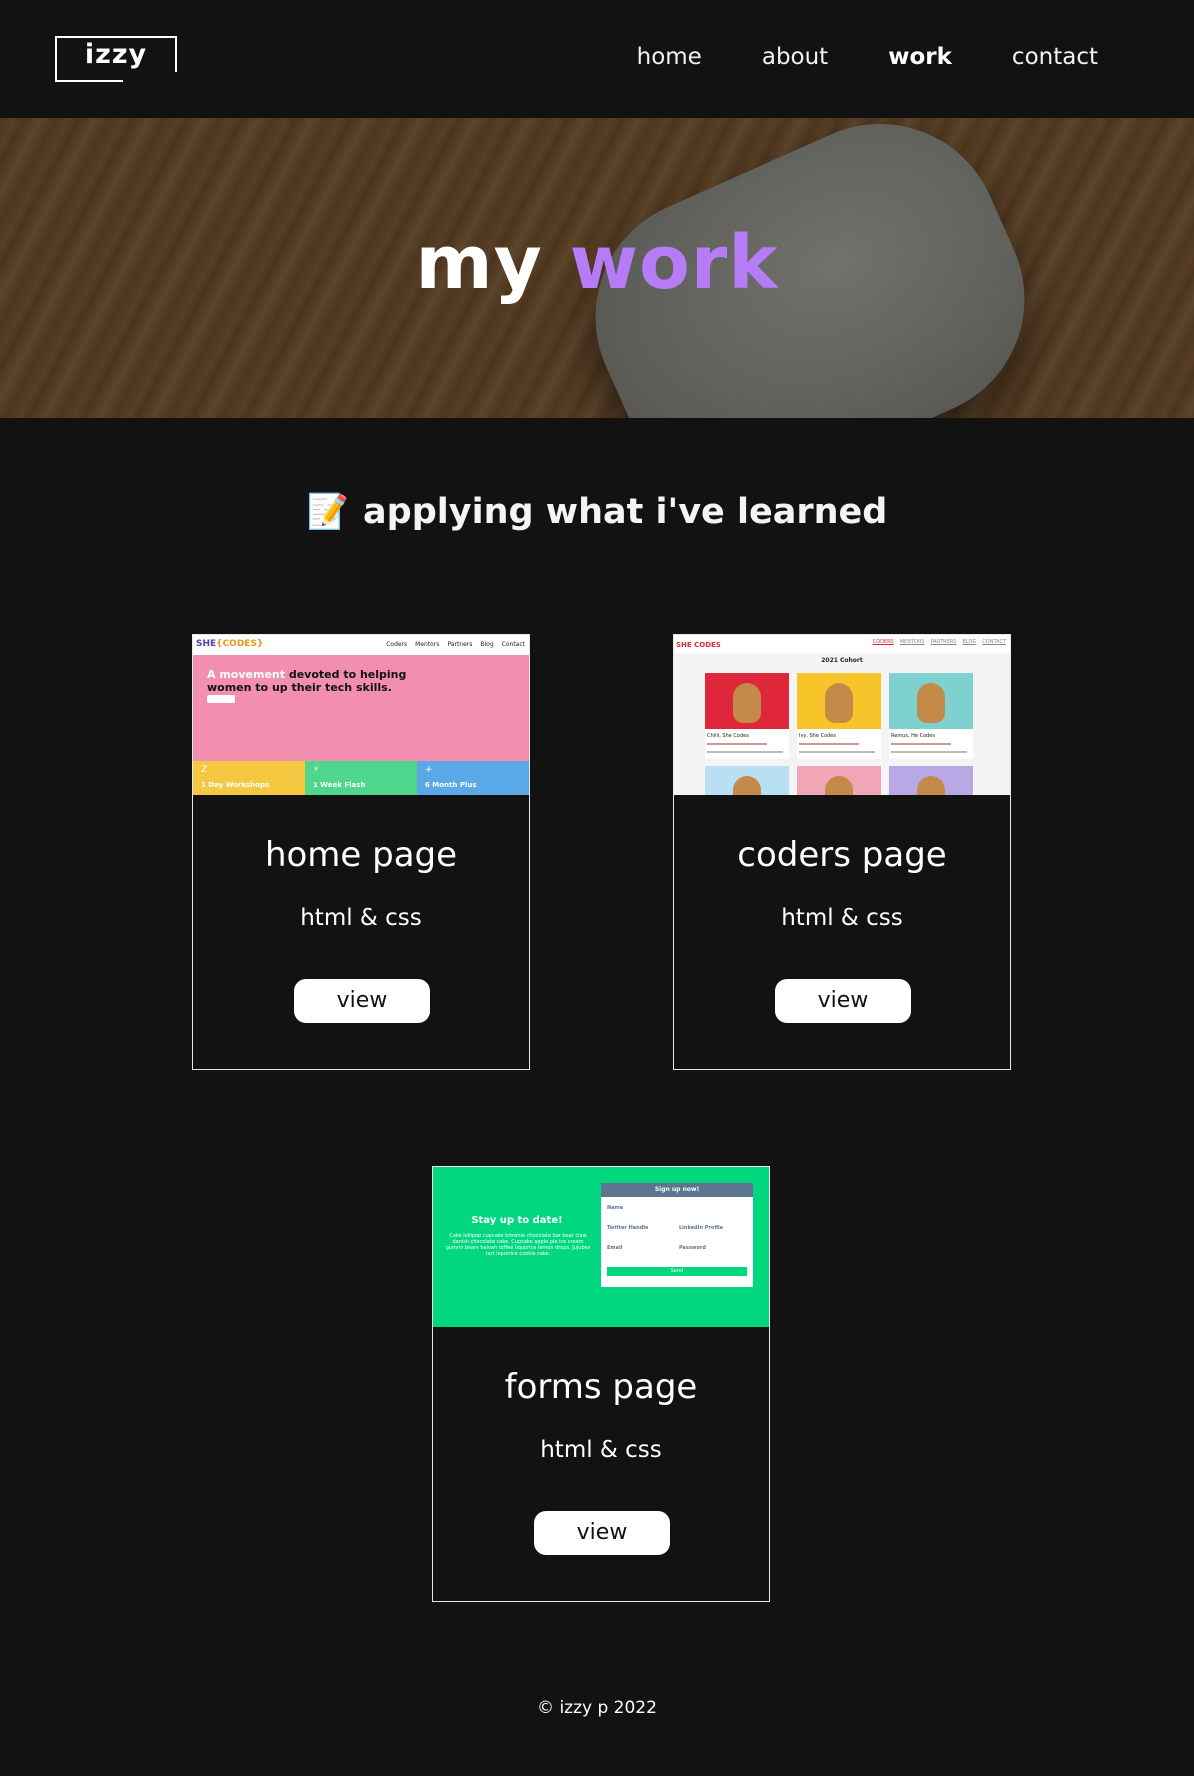 The height and width of the screenshot is (1776, 1194). Describe the element at coordinates (843, 1001) in the screenshot. I see `view-coders-page-button: view` at that location.